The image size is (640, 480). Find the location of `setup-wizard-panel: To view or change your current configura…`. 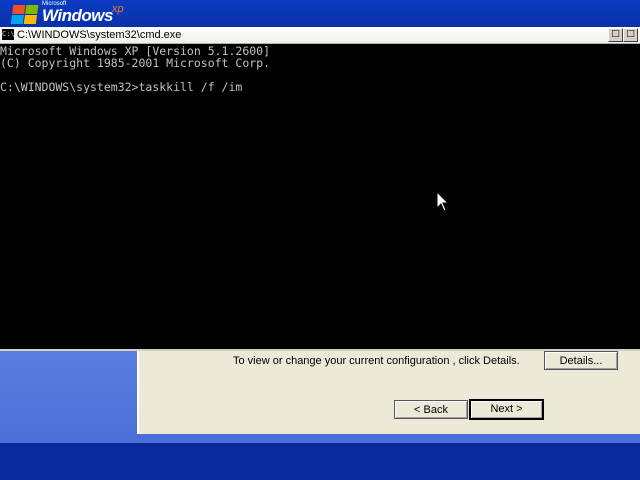

setup-wizard-panel: To view or change your current configura… is located at coordinates (388, 393).